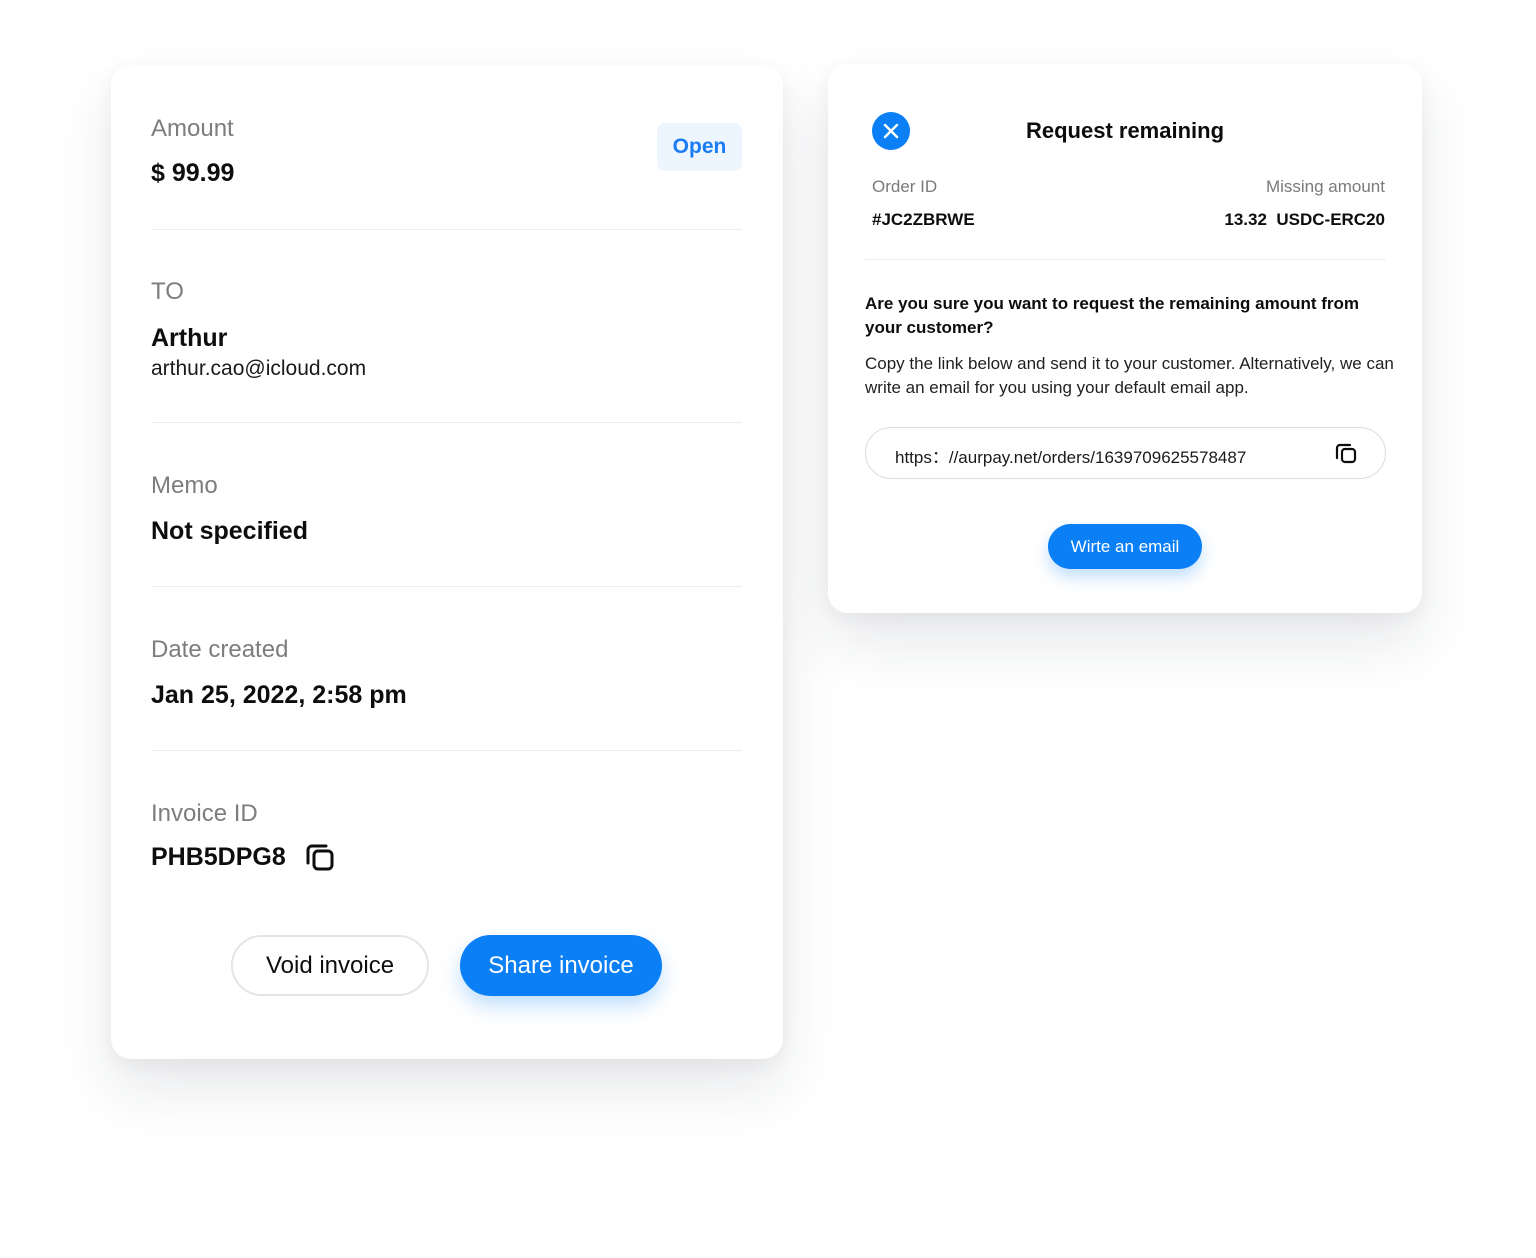 The width and height of the screenshot is (1536, 1258). What do you see at coordinates (1125, 130) in the screenshot?
I see `modal-title: Request remaining` at bounding box center [1125, 130].